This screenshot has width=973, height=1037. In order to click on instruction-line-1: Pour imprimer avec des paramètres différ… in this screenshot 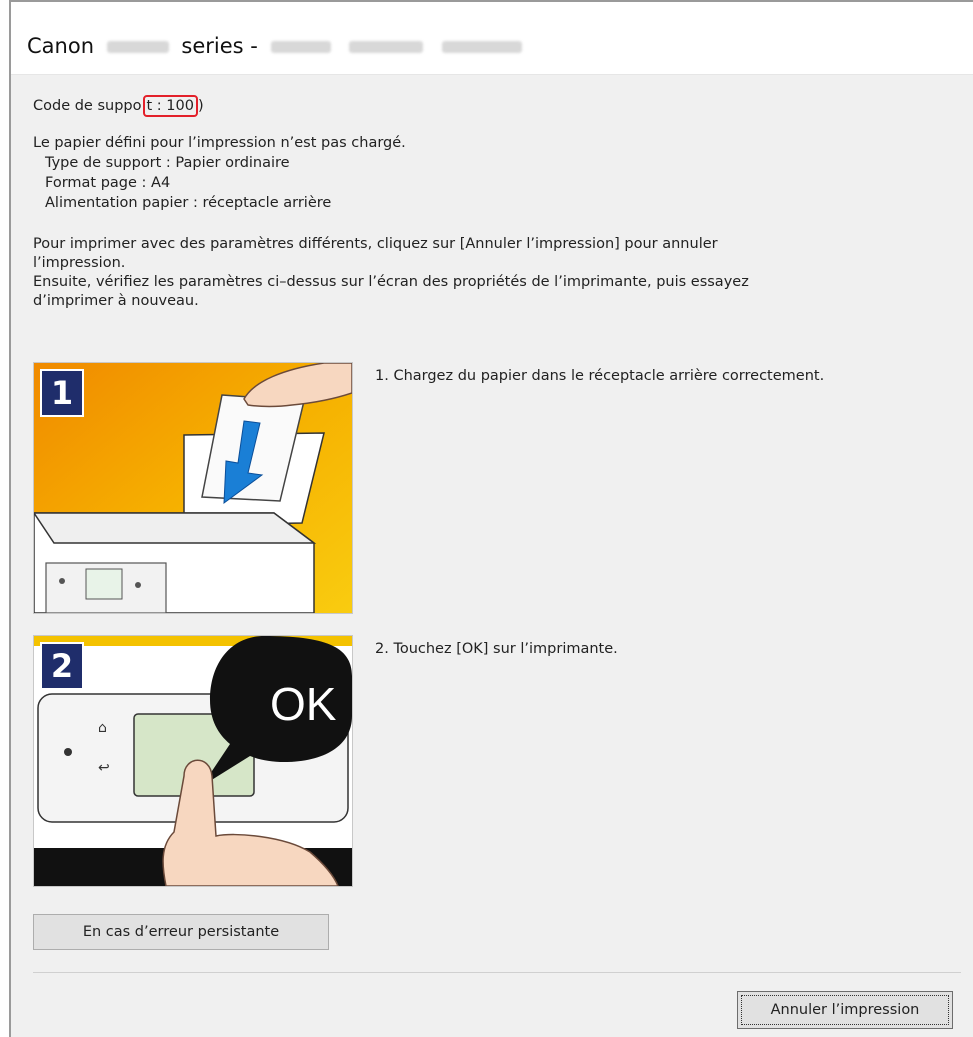, I will do `click(375, 244)`.